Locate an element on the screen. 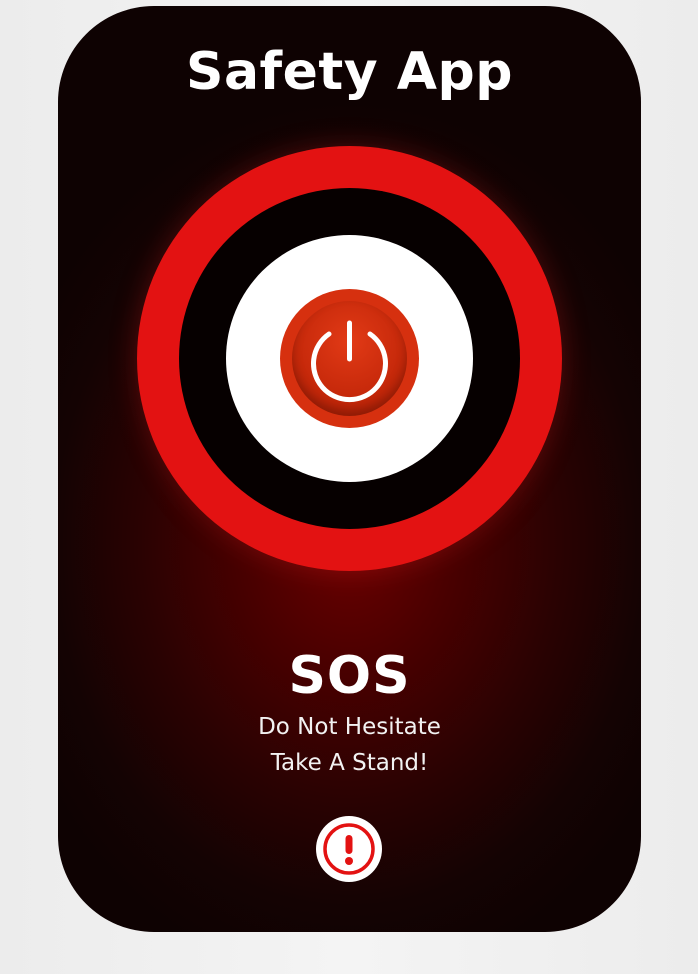  power-icon is located at coordinates (349, 361).